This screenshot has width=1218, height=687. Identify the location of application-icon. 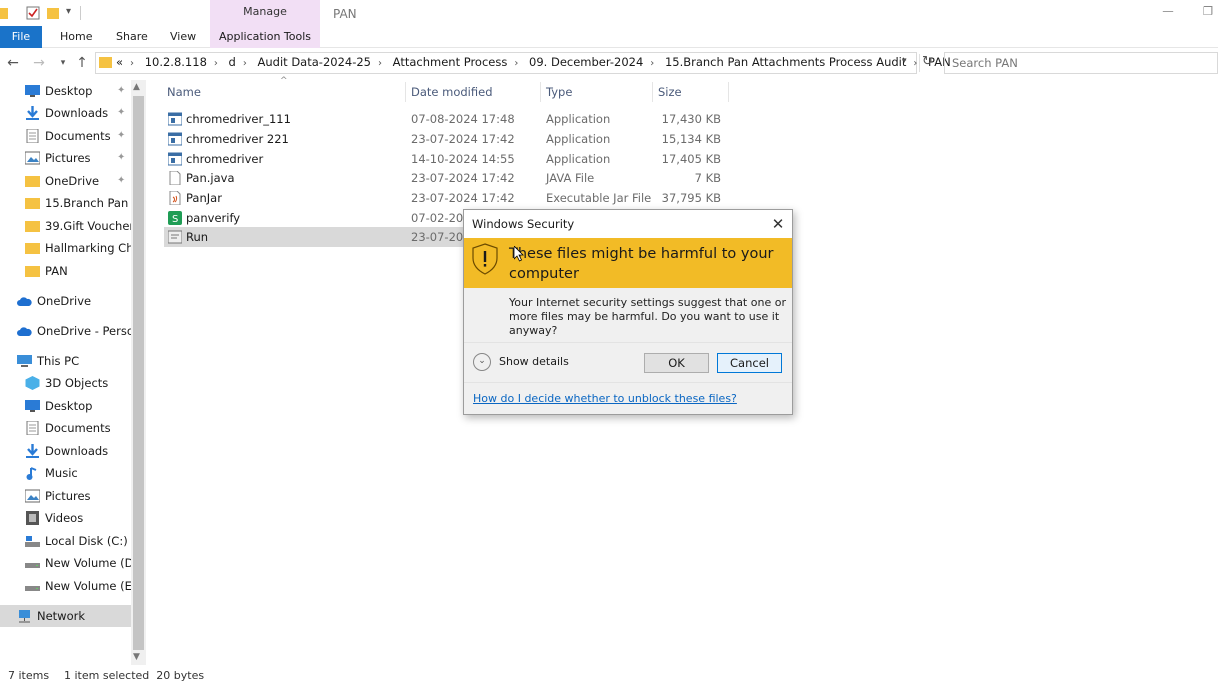
(175, 119).